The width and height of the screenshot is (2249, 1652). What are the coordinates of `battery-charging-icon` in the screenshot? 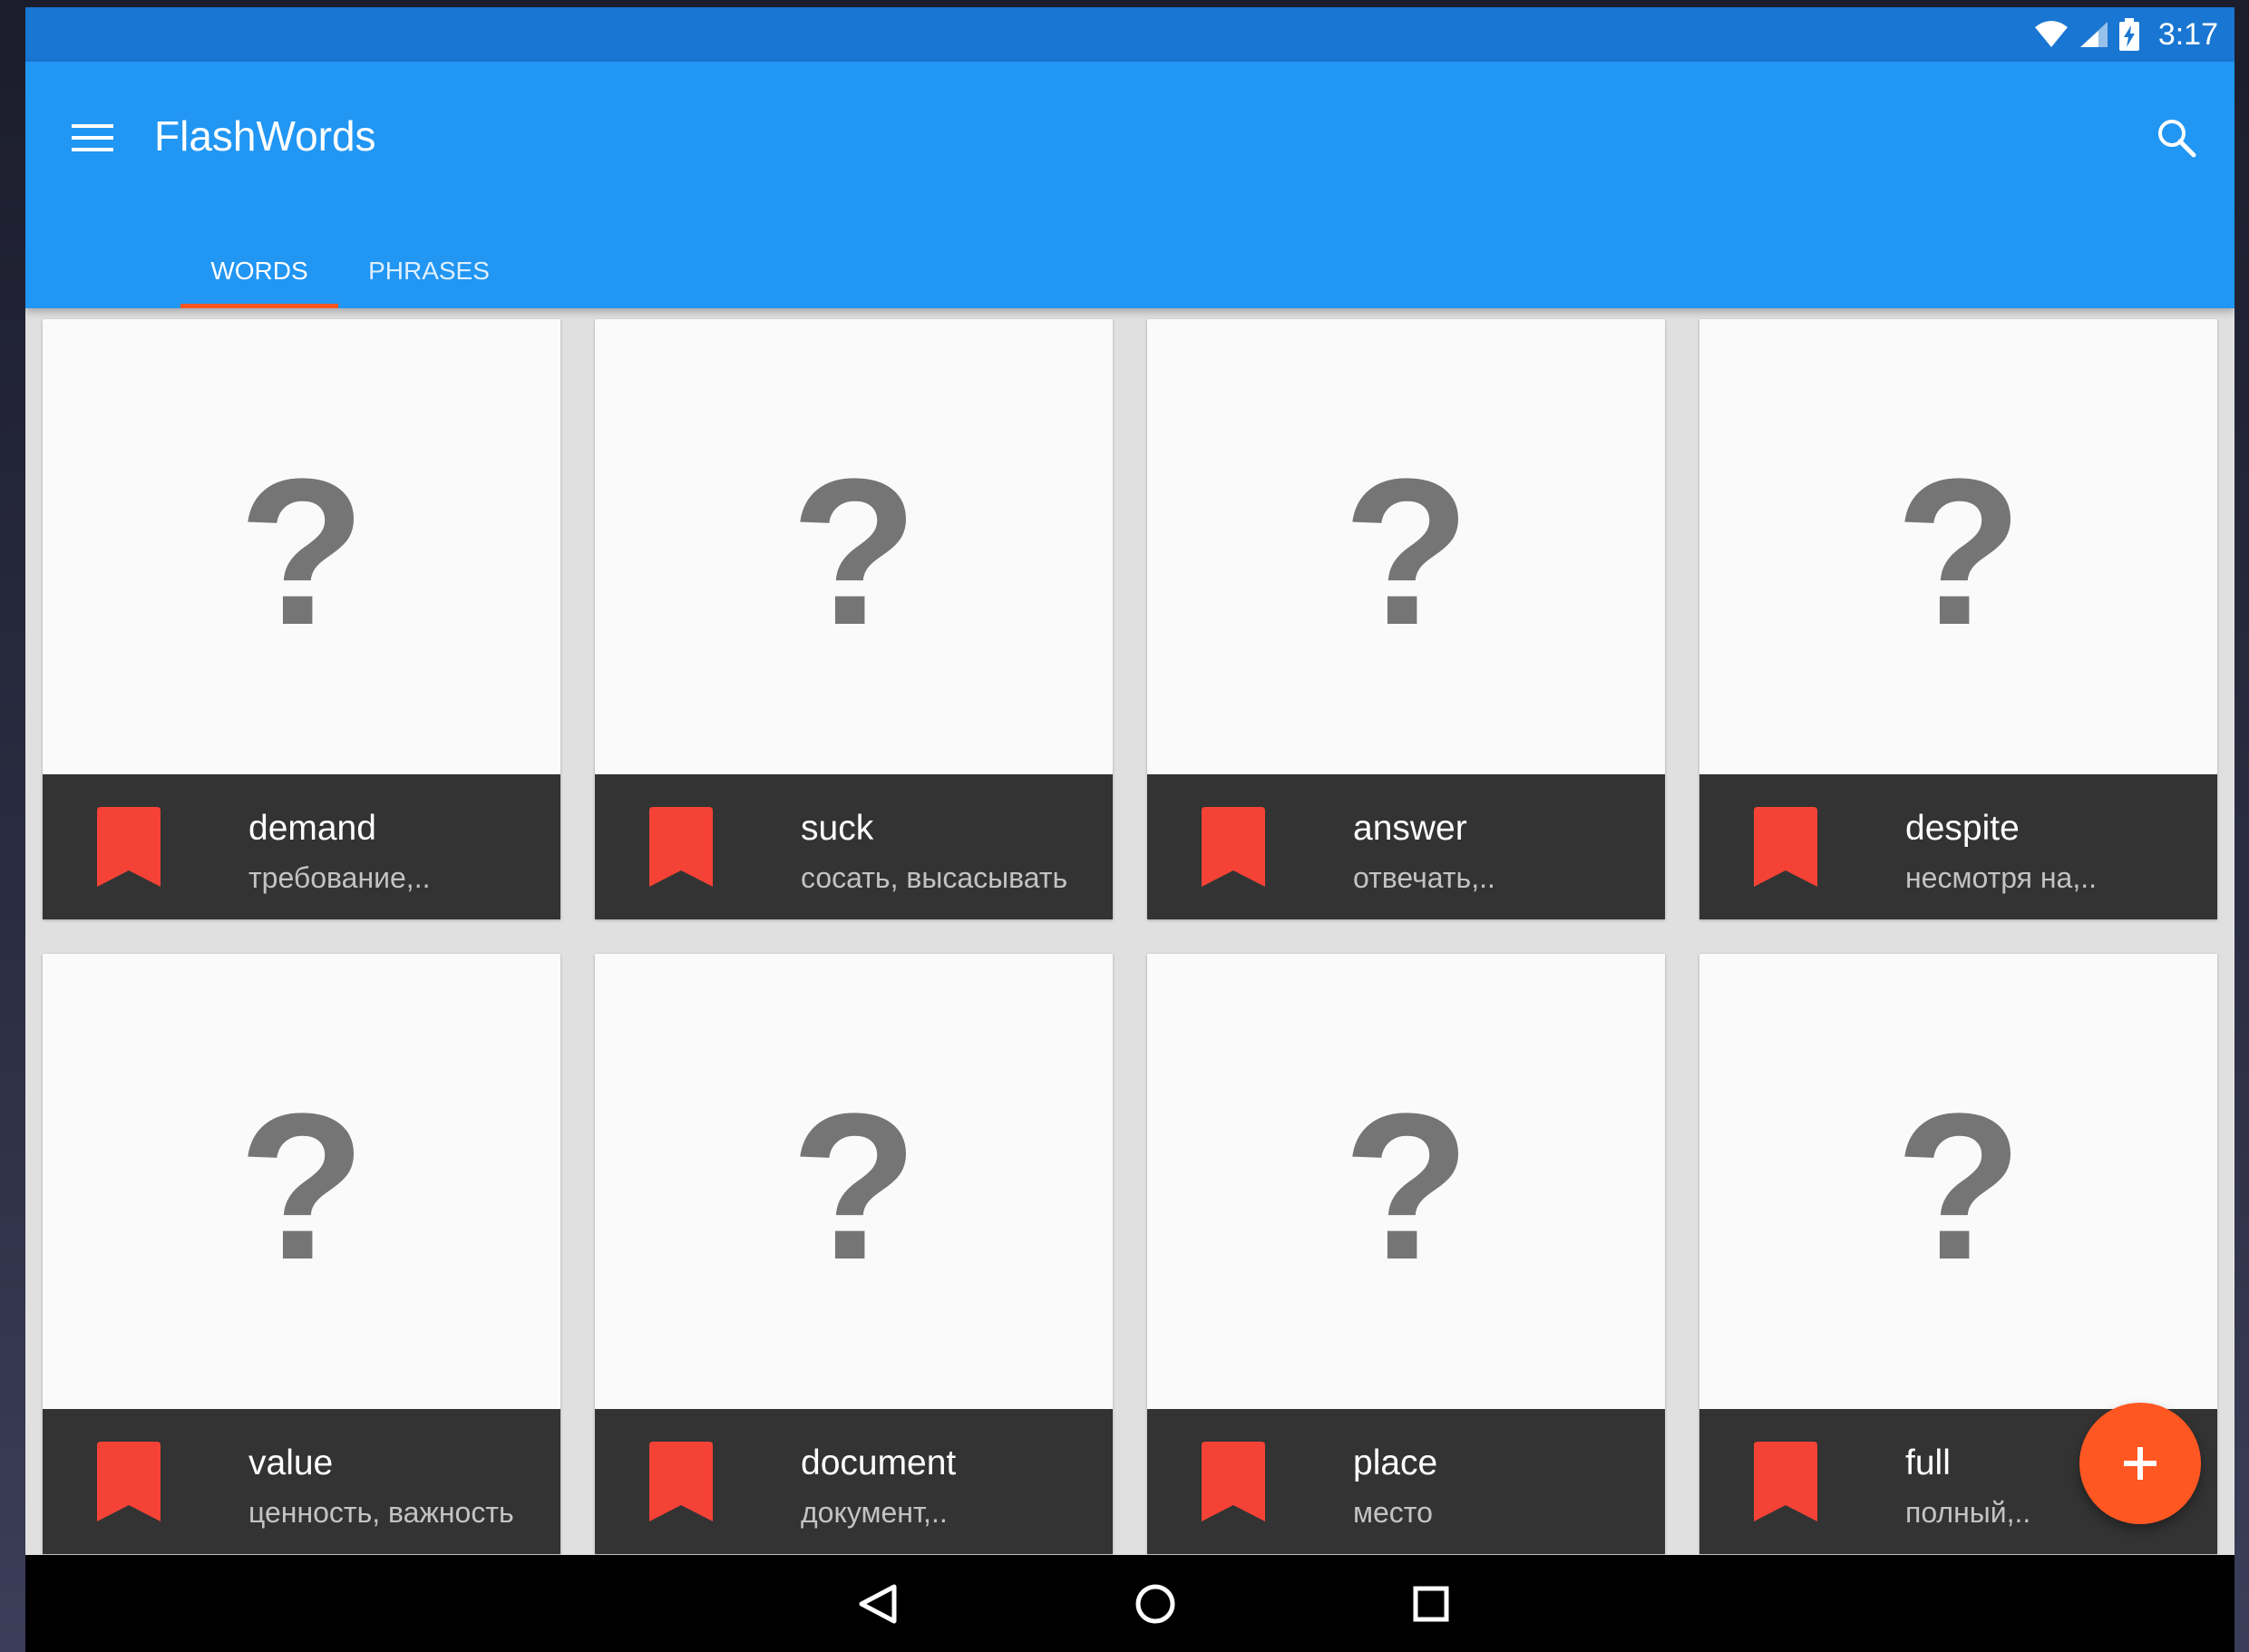 It's located at (2128, 35).